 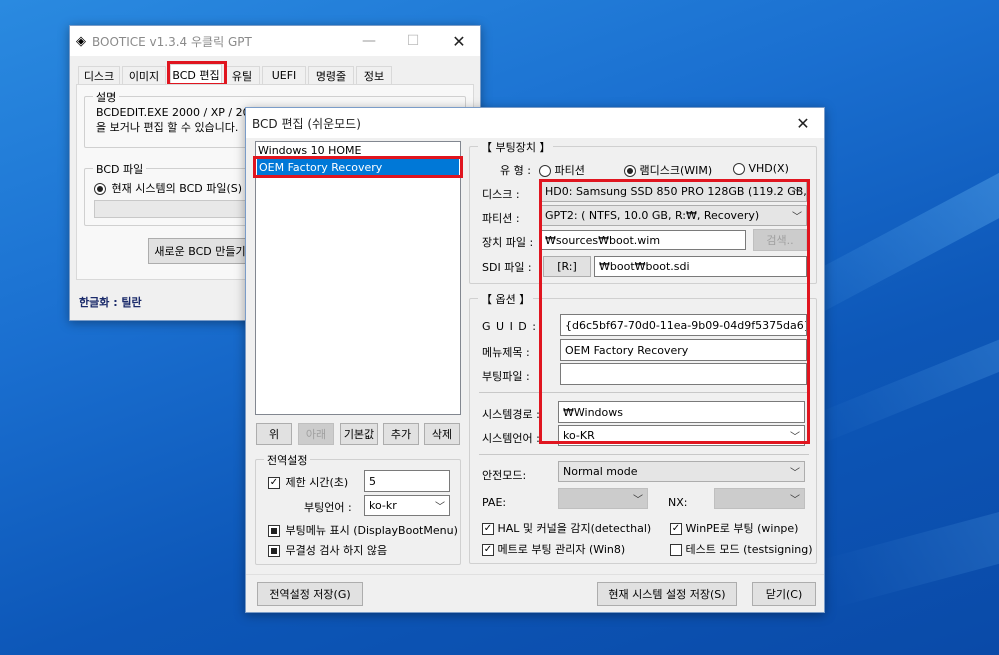 I want to click on detect-hal-label: HAL 및 커널을 감지(detecthal), so click(x=574, y=528).